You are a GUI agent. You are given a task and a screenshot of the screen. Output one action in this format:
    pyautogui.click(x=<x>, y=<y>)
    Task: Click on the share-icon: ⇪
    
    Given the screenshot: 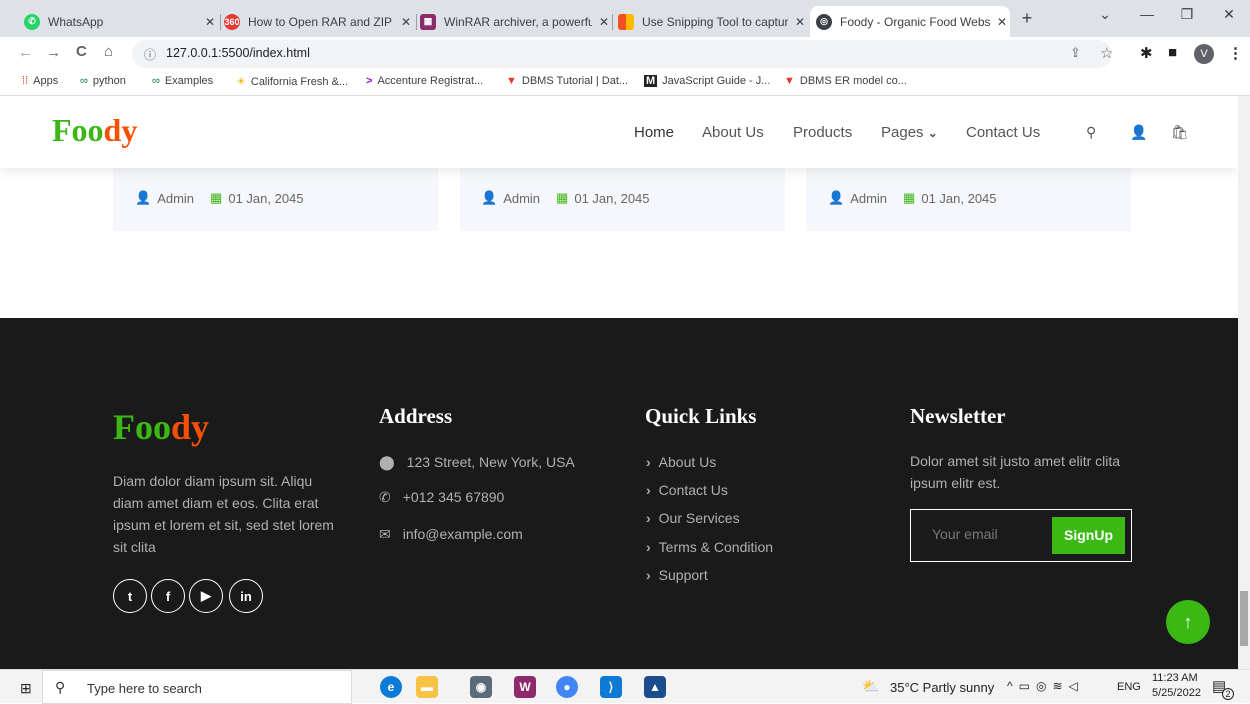 What is the action you would take?
    pyautogui.click(x=1075, y=53)
    